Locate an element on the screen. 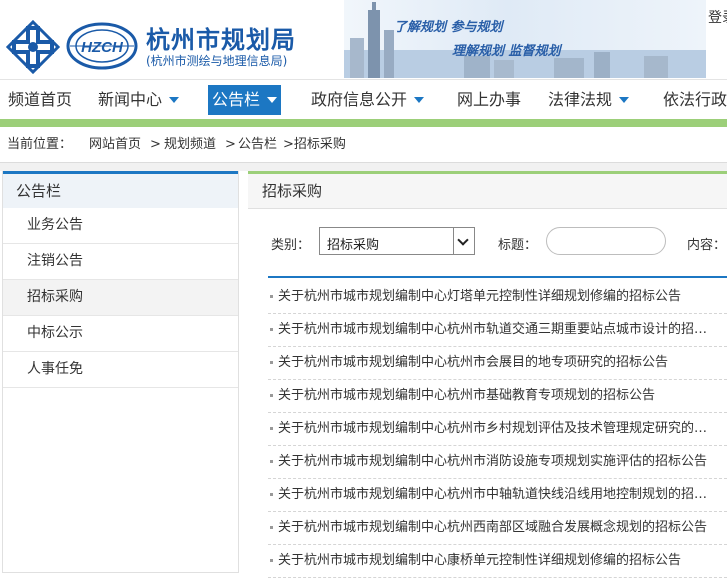  breadcrumb: 当前位置： 网站首页 > 规划频道 > 公告栏 >招标采购 is located at coordinates (363, 145).